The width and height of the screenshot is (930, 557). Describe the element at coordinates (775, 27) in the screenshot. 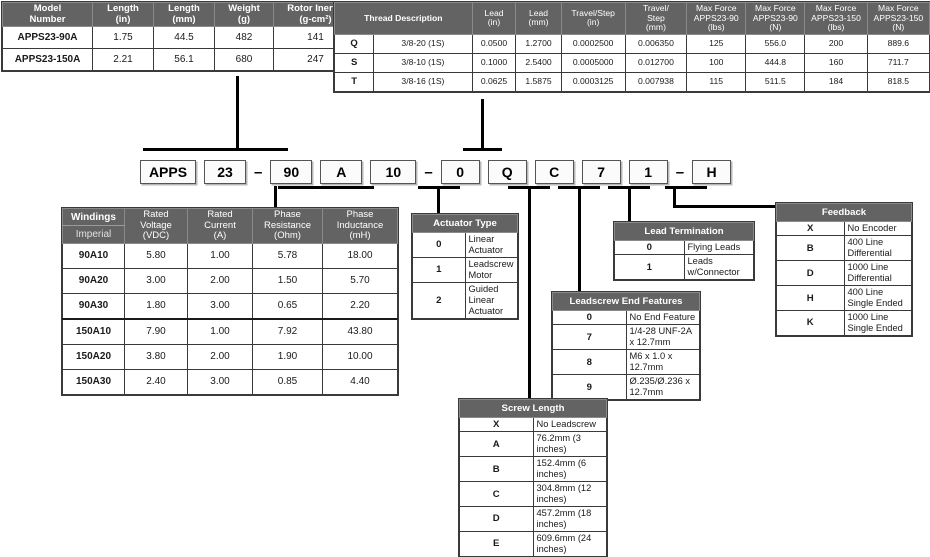

I see `col-maxforce-90-n-line3: (N)` at that location.